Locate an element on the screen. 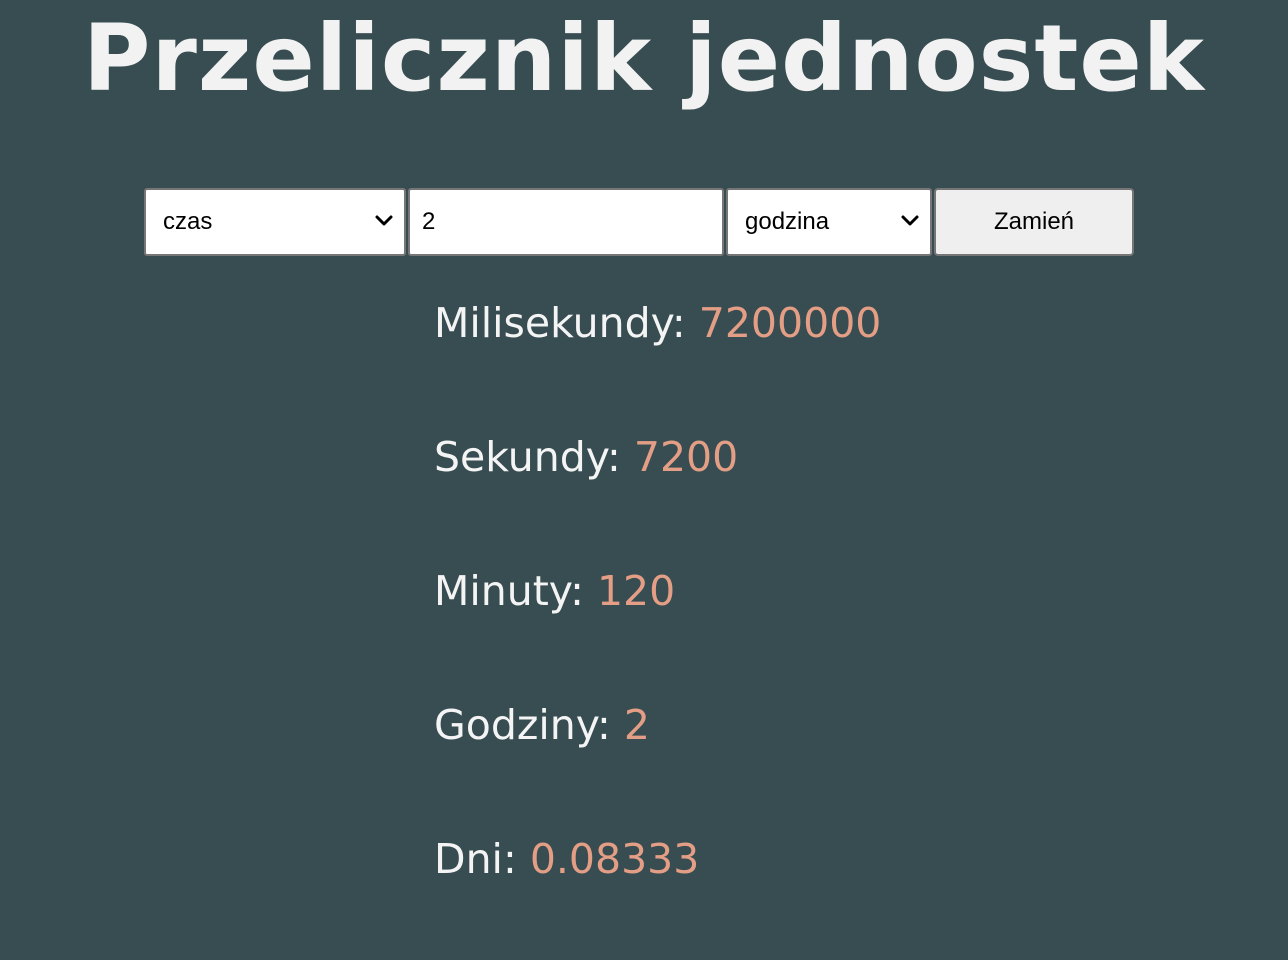 The width and height of the screenshot is (1288, 960). result-label: Dni: is located at coordinates (475, 859).